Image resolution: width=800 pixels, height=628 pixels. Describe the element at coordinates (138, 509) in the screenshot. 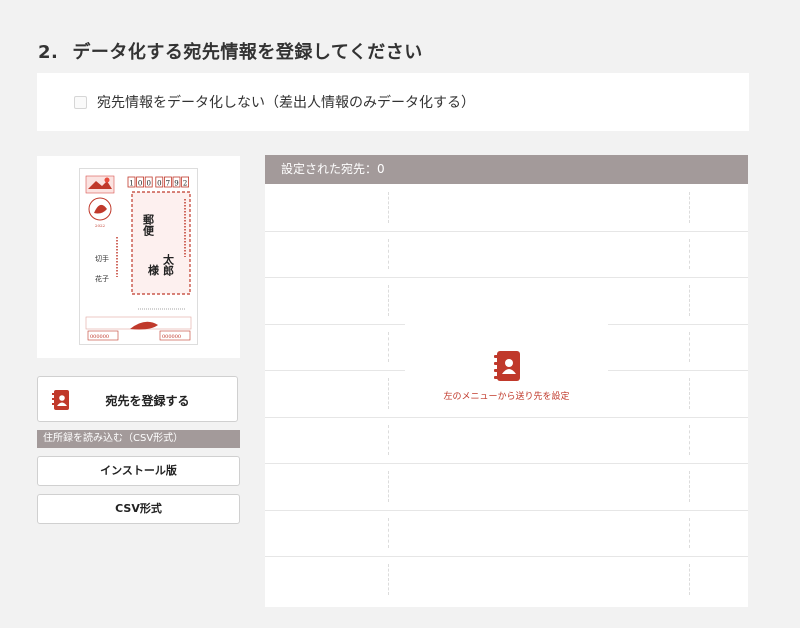

I see `csv-format-button: CSV形式` at that location.